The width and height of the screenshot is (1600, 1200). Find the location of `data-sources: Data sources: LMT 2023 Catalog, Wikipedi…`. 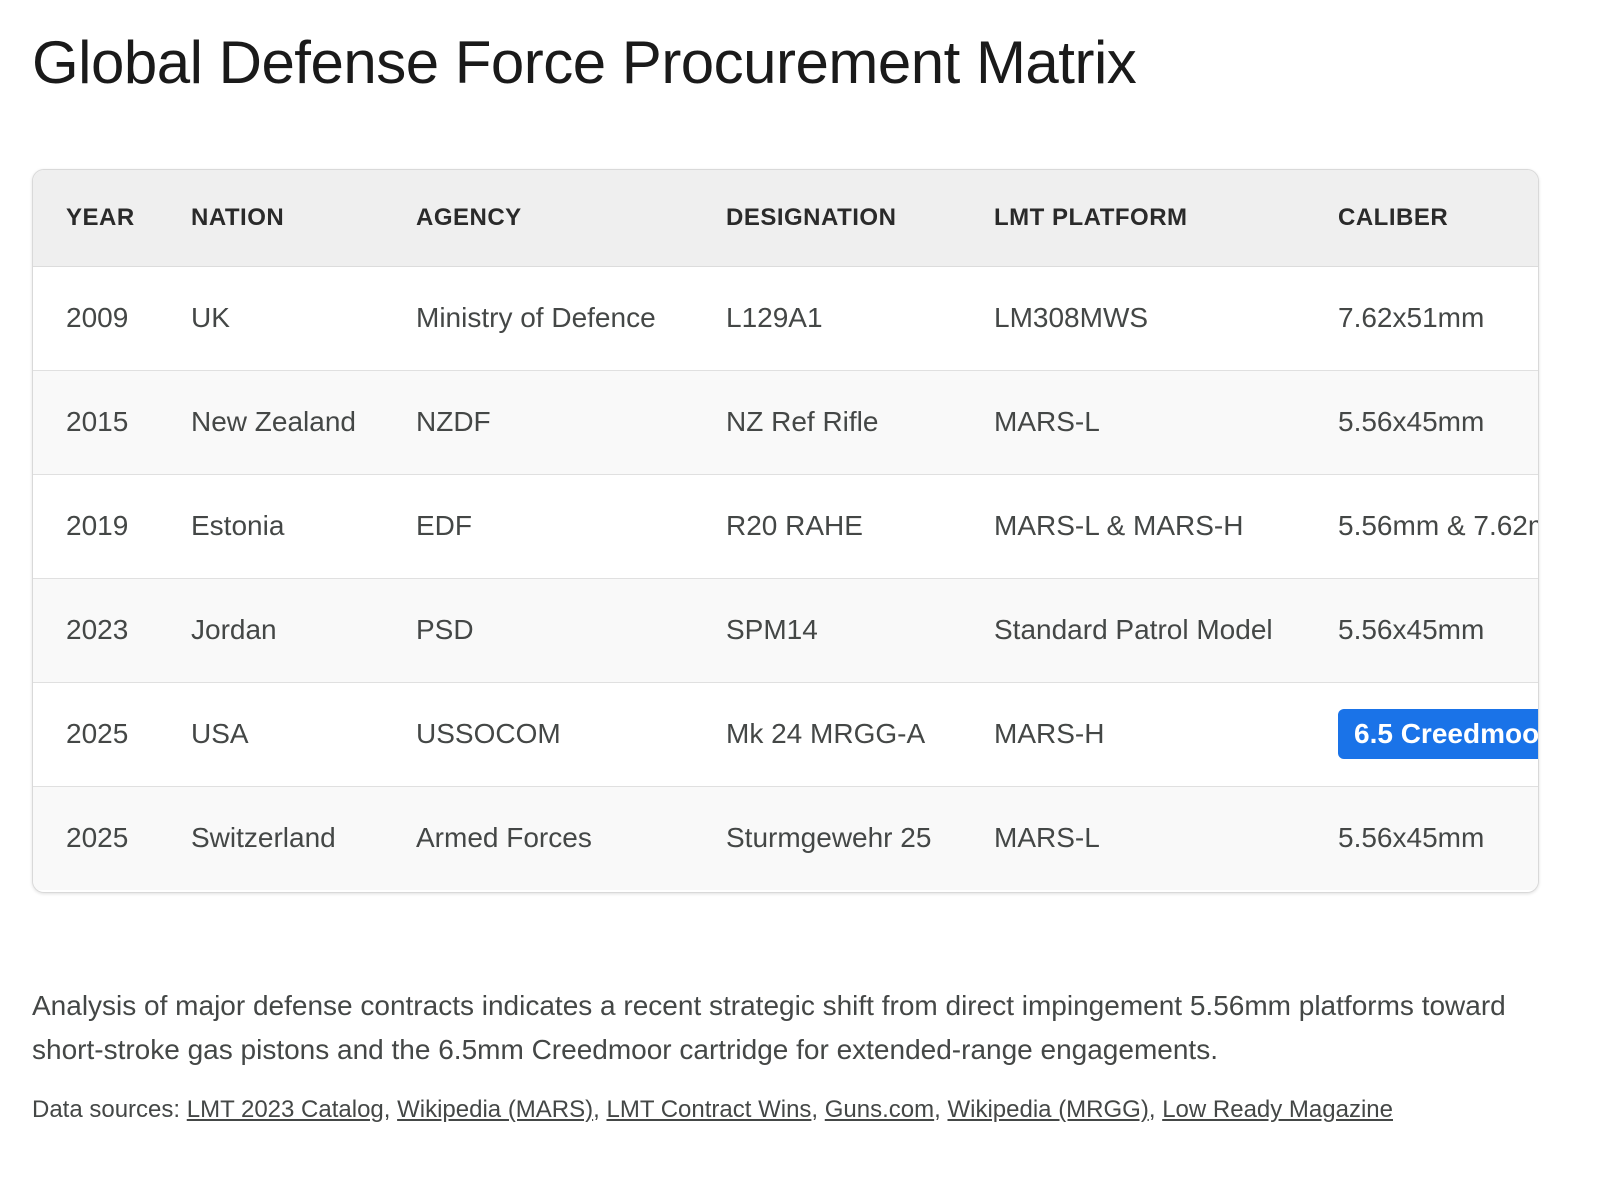

data-sources: Data sources: LMT 2023 Catalog, Wikipedi… is located at coordinates (712, 1109).